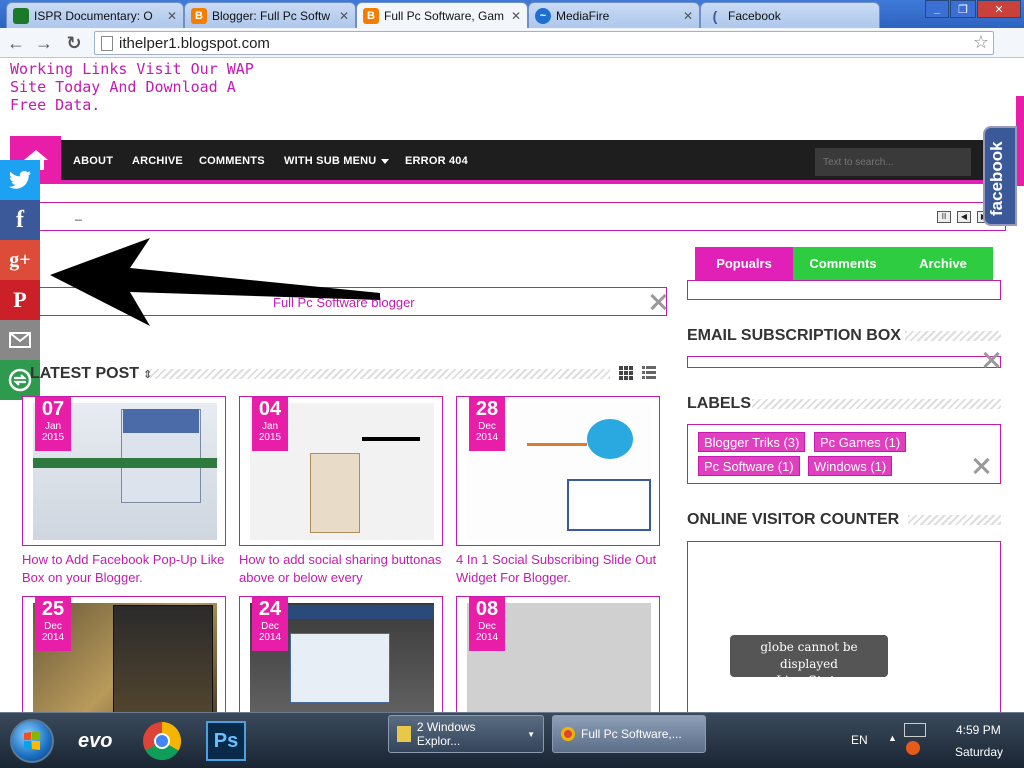 Image resolution: width=1024 pixels, height=768 pixels. I want to click on twitter-icon, so click(20, 180).